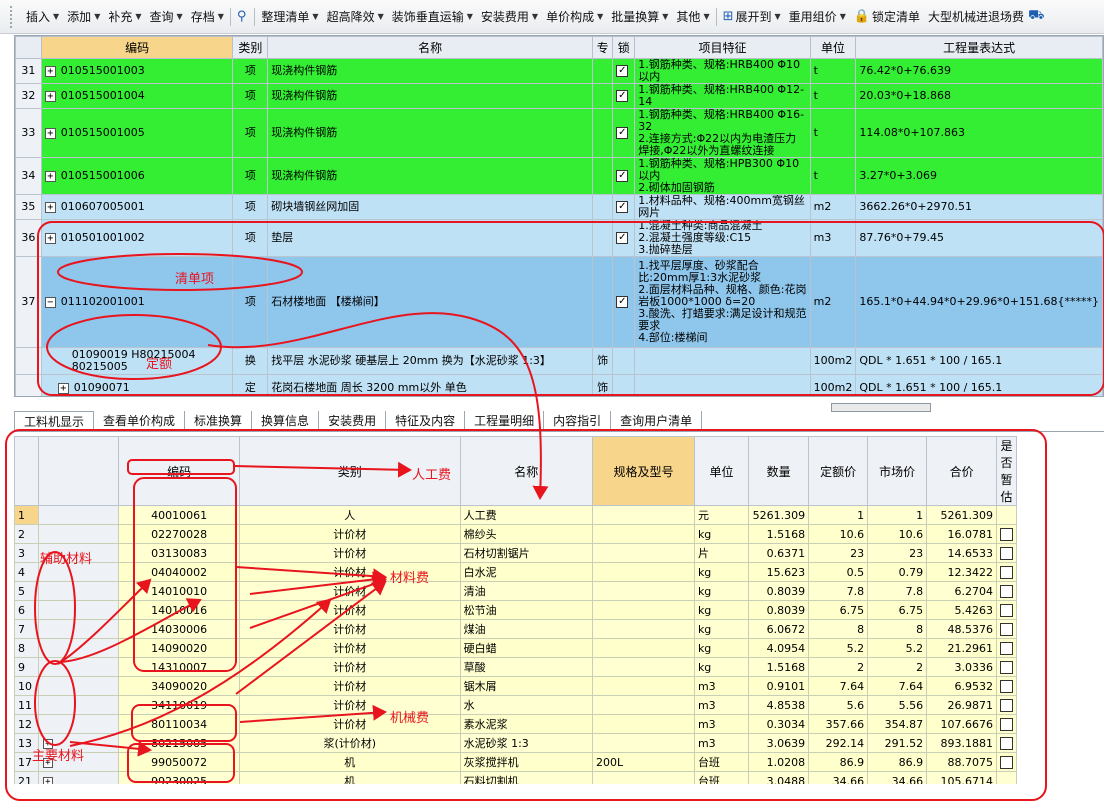 The image size is (1104, 805). I want to click on resource-qty: 6.0672, so click(779, 629).